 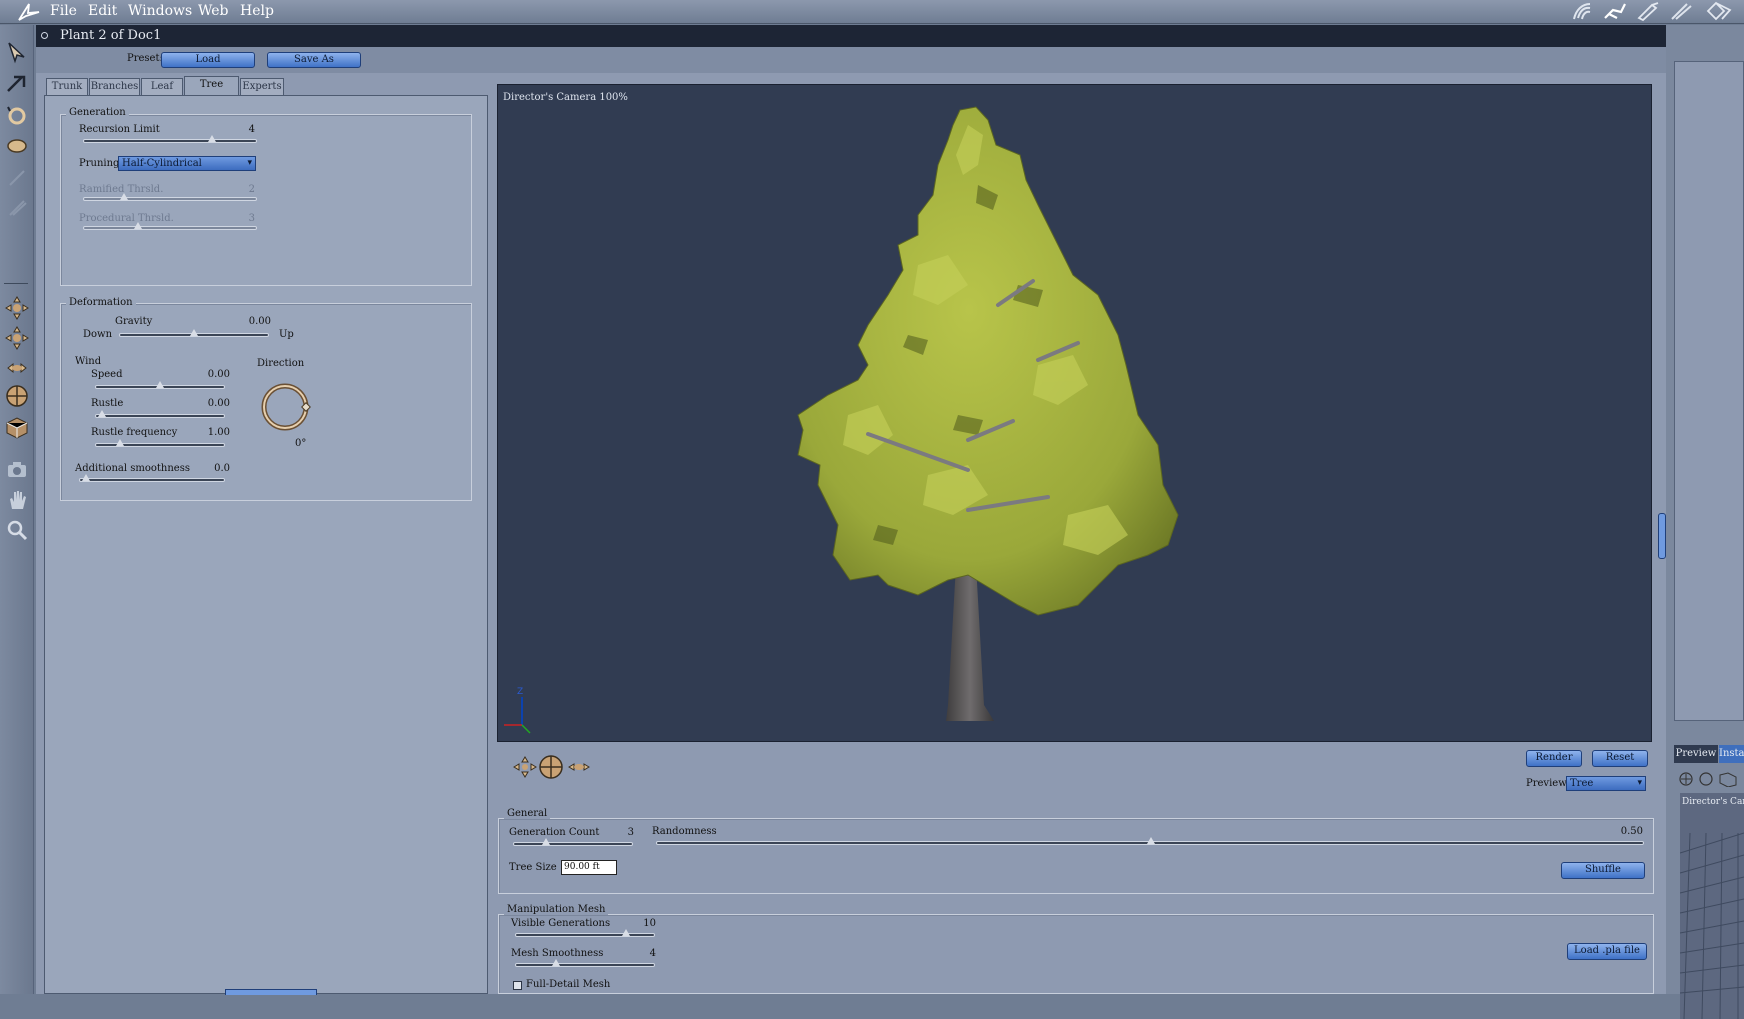 What do you see at coordinates (44, 35) in the screenshot?
I see `window-close-icon` at bounding box center [44, 35].